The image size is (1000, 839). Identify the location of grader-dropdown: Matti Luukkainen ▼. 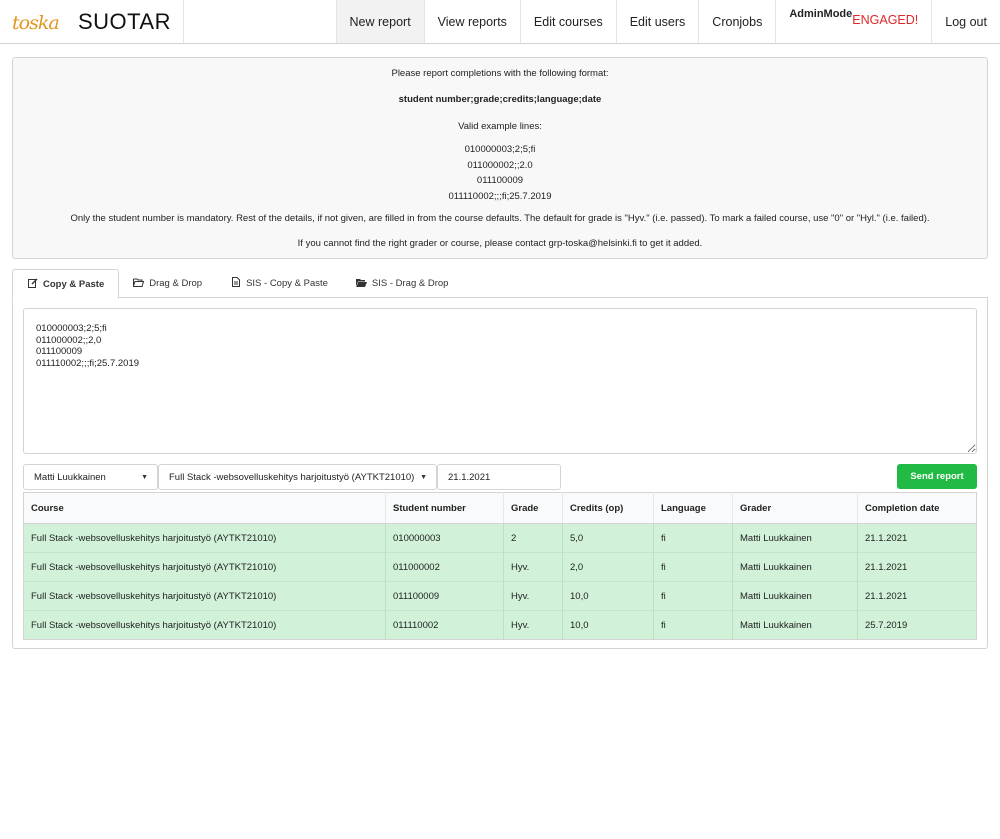
(90, 477).